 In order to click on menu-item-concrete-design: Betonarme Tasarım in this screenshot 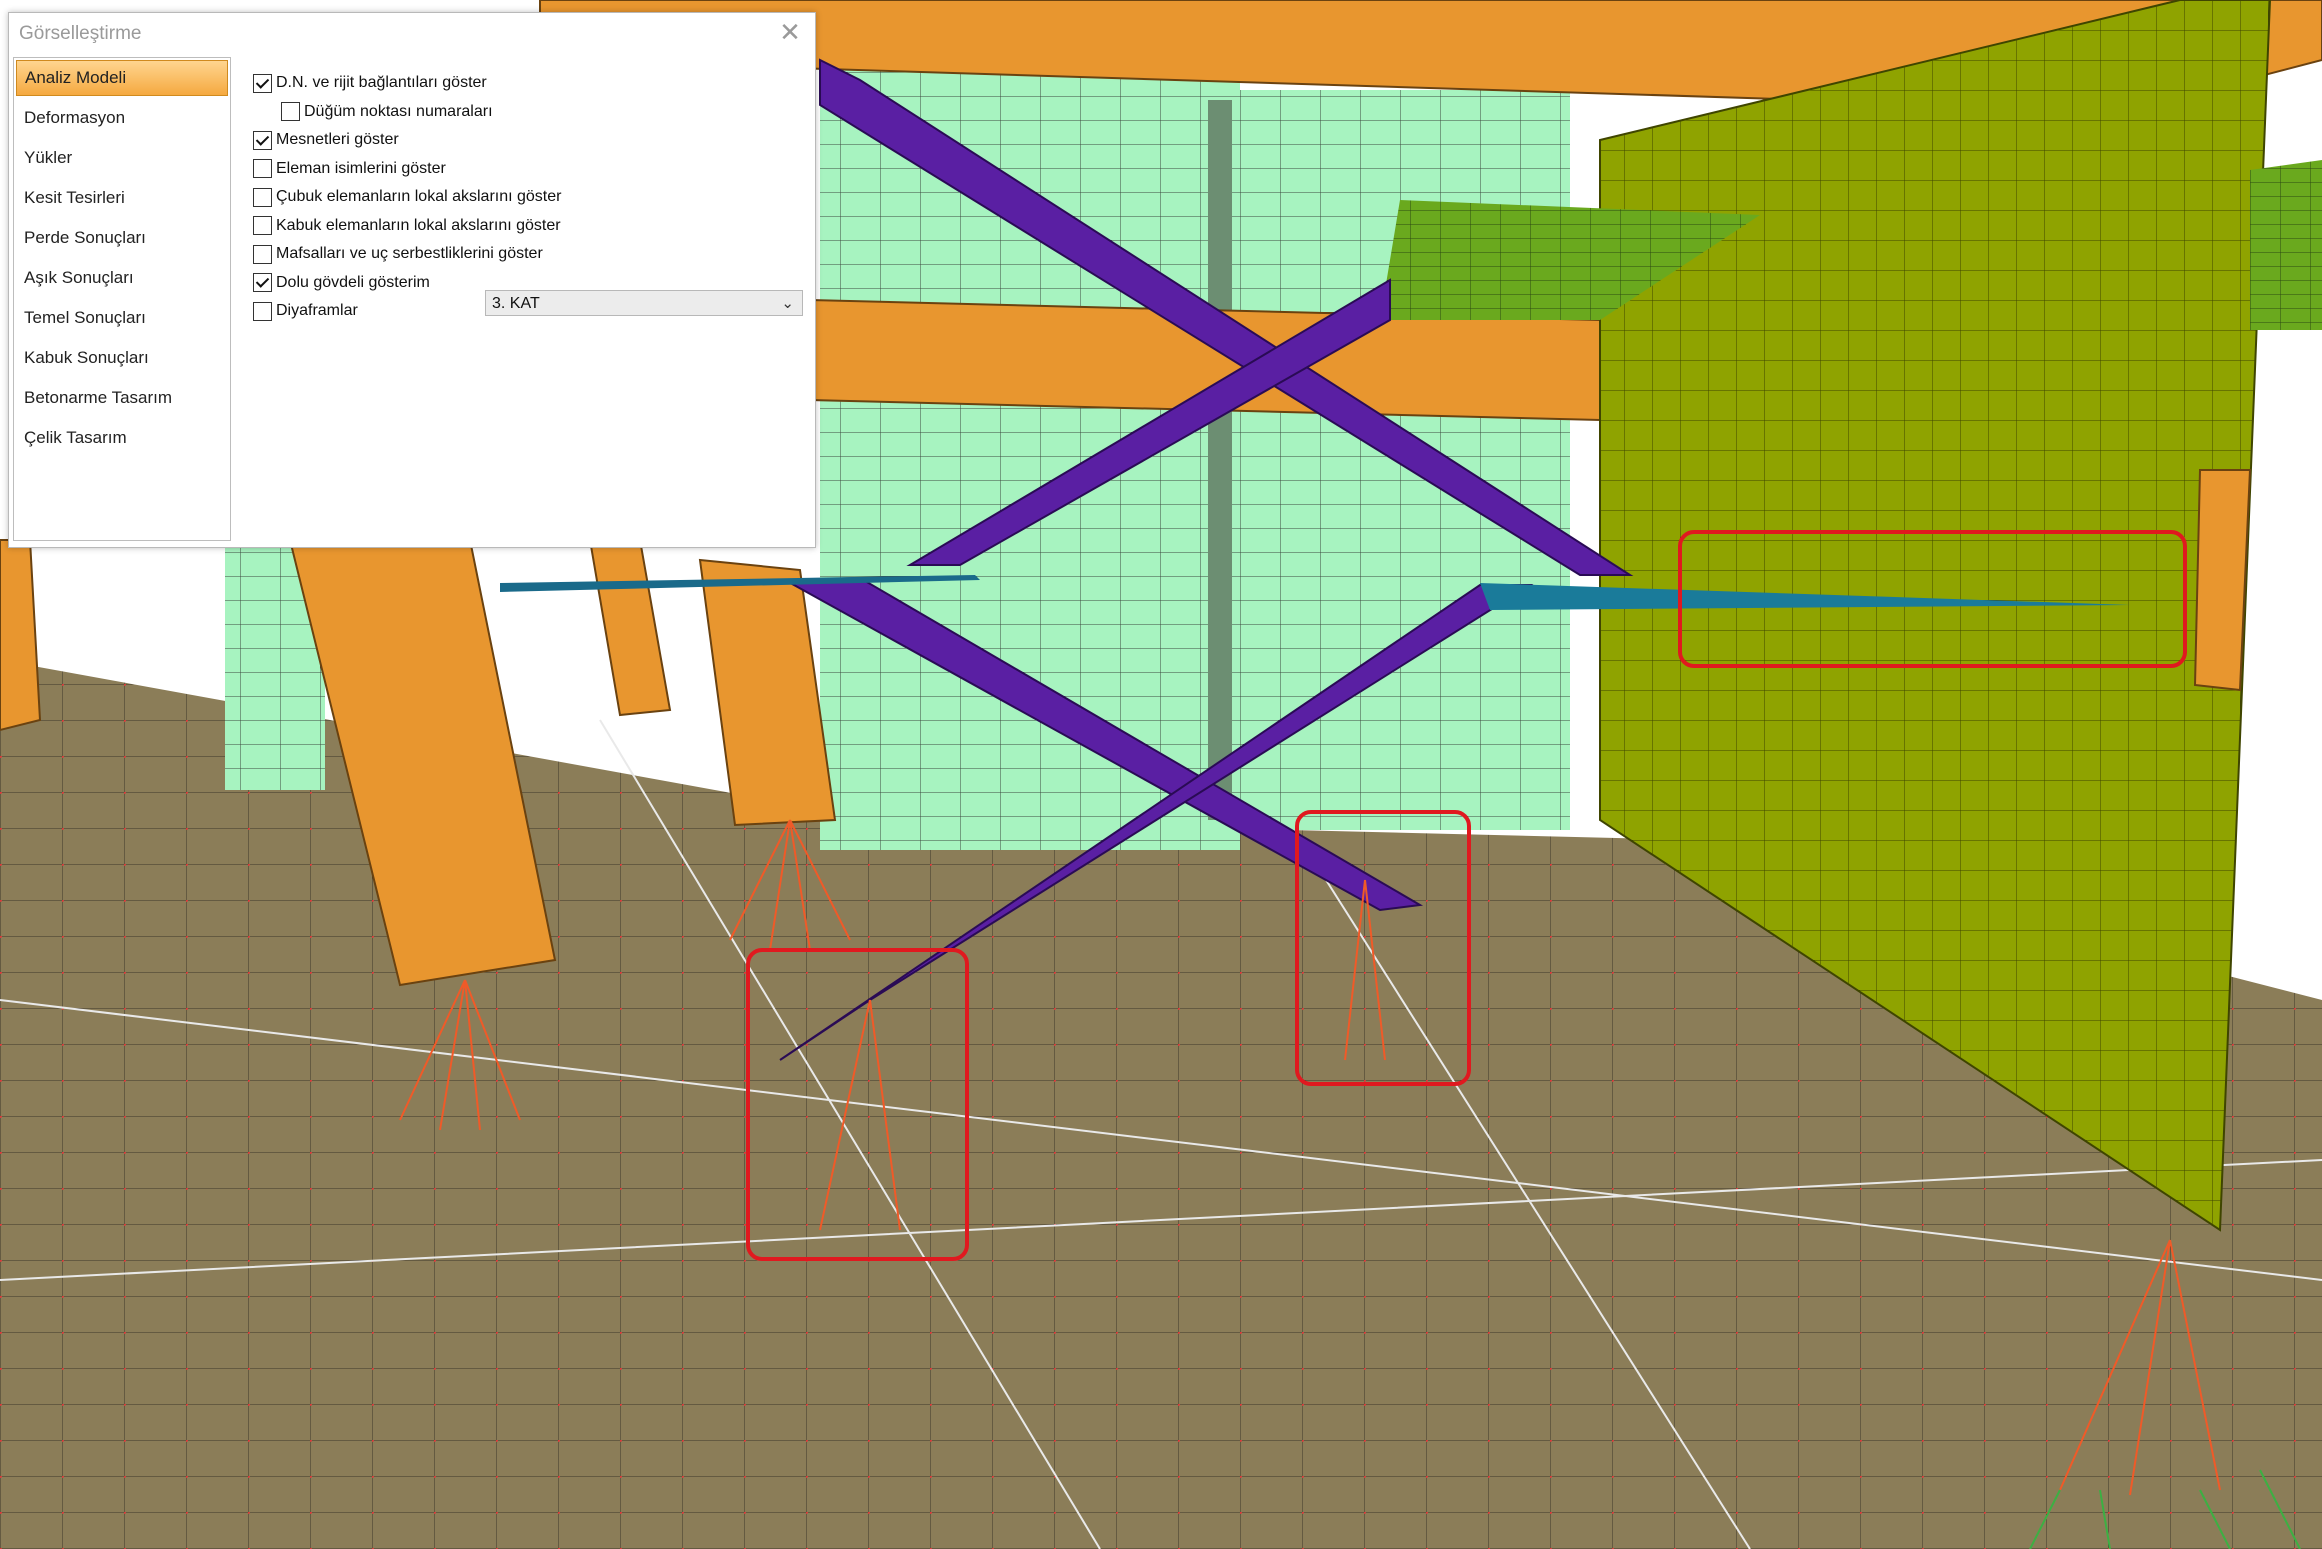, I will do `click(122, 398)`.